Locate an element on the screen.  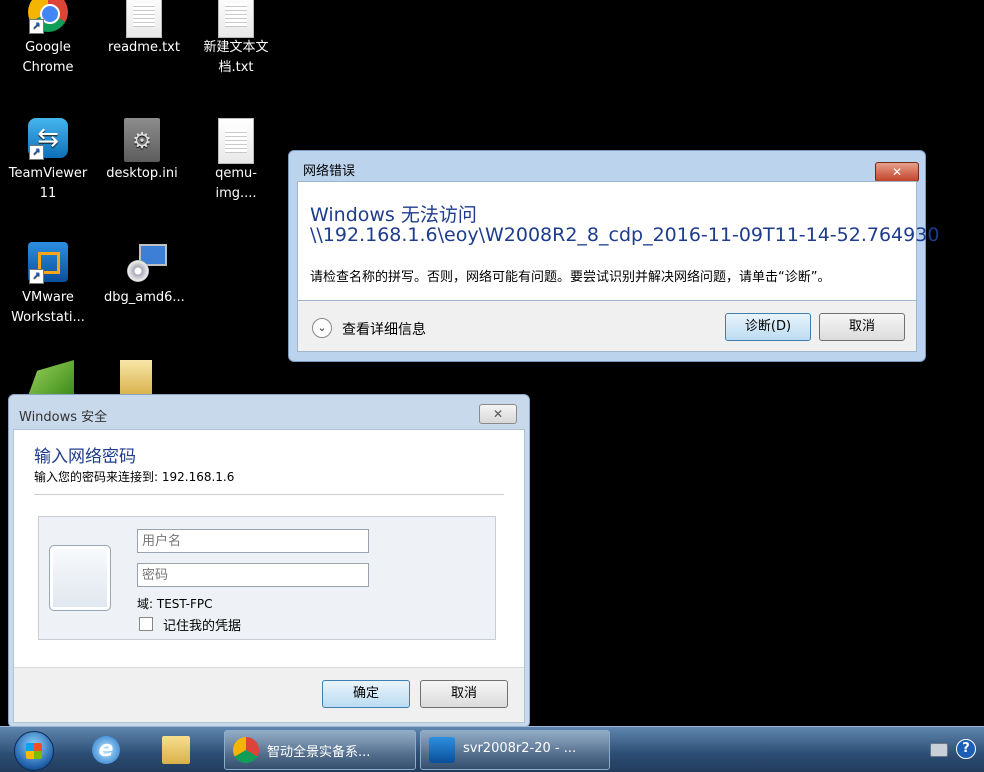
vmware-icon: ↗ is located at coordinates (48, 263).